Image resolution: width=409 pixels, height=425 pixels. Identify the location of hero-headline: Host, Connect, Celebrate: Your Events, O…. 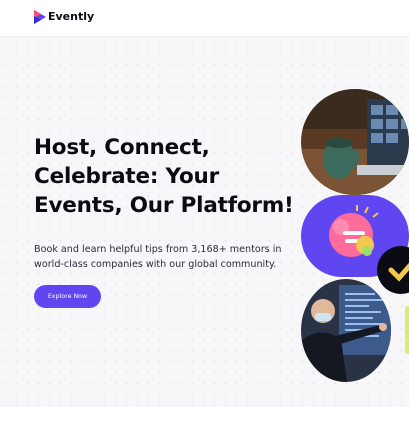
(164, 176).